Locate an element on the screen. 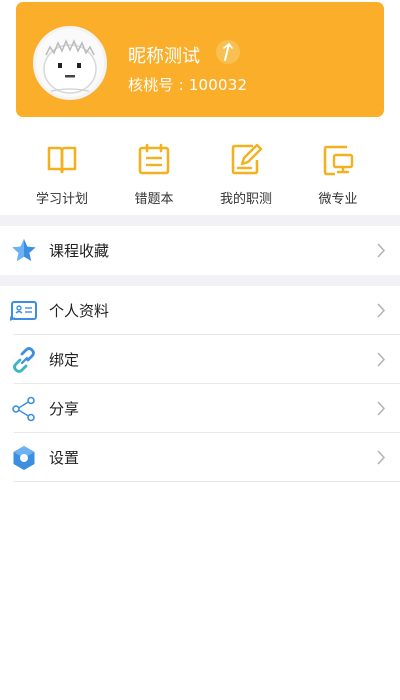 The height and width of the screenshot is (700, 400). notebook-icon is located at coordinates (154, 159).